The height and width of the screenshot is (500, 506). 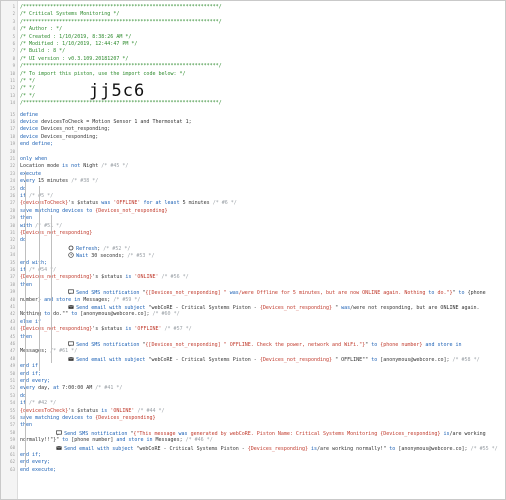 What do you see at coordinates (12, 203) in the screenshot?
I see `line-number: 27` at bounding box center [12, 203].